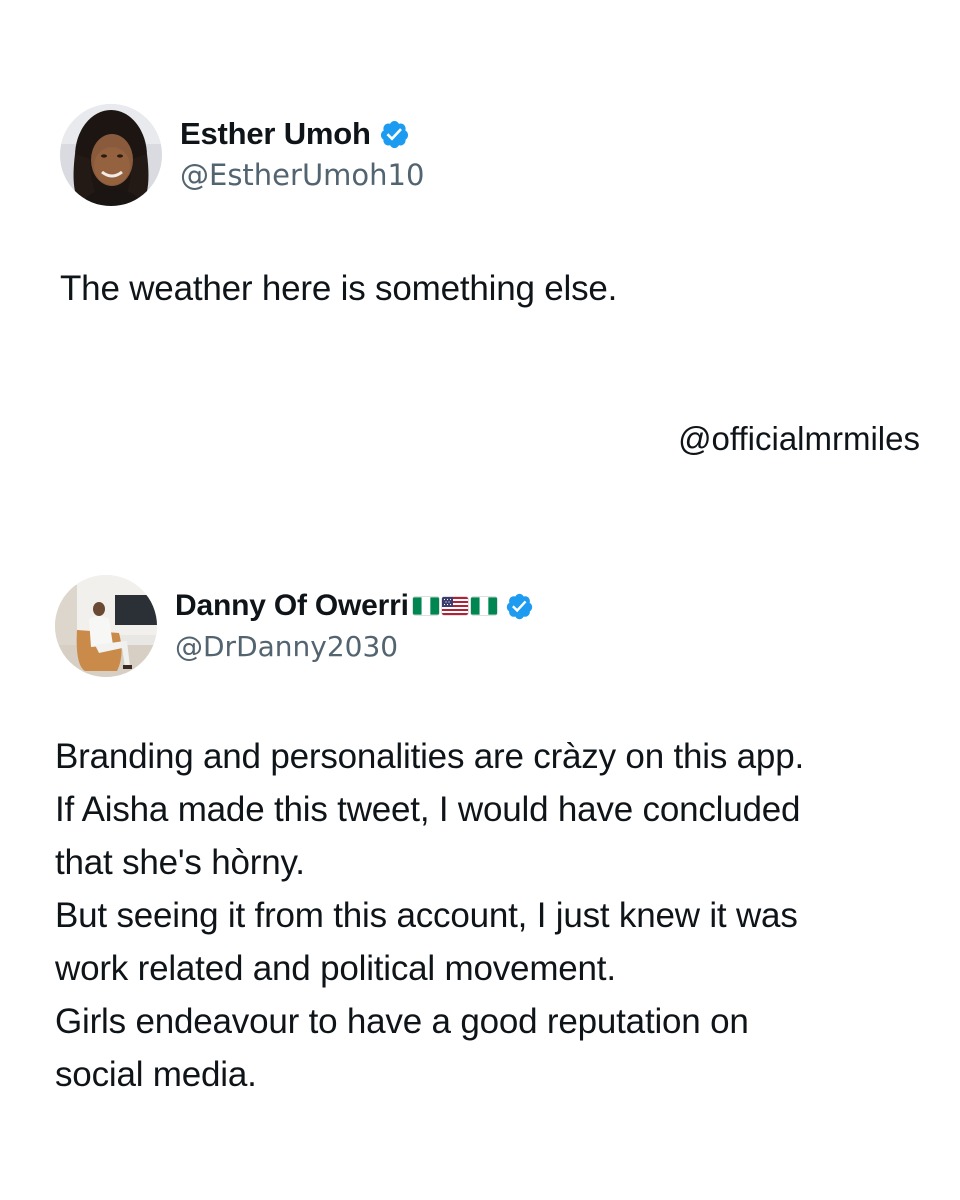 The image size is (960, 1200). I want to click on tweet-body: The weather here is something else., so click(338, 288).